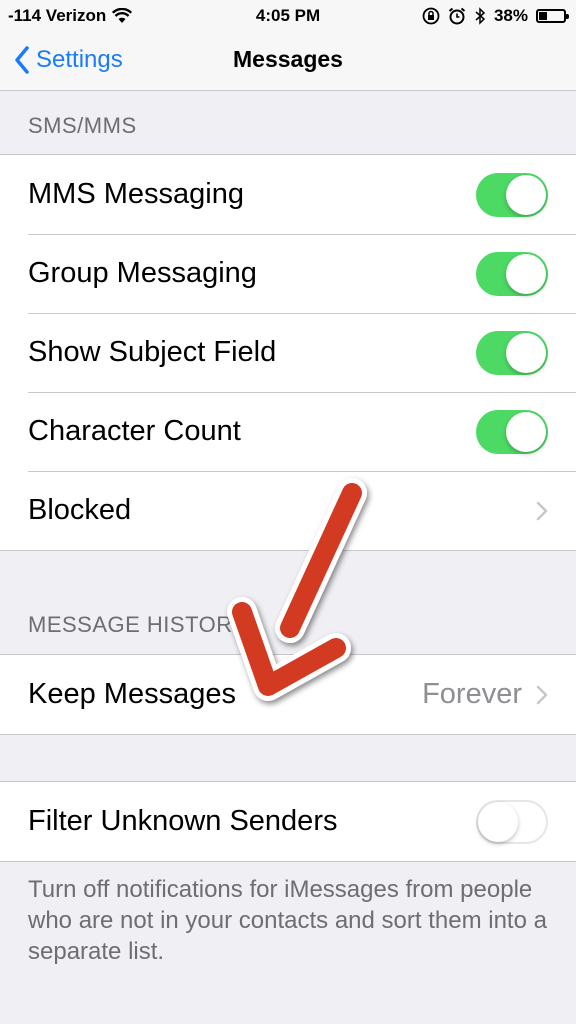 This screenshot has width=576, height=1024. I want to click on annotation-arrow-icon, so click(297, 589).